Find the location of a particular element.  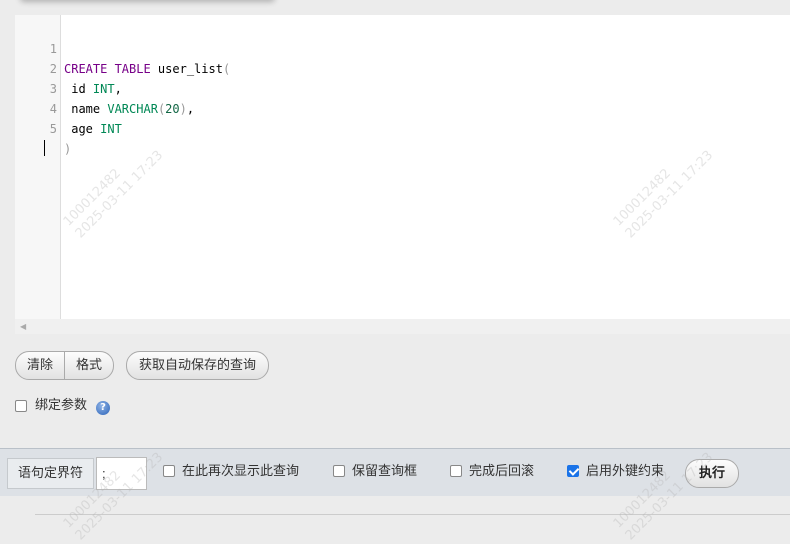

code-text: age INT is located at coordinates (93, 129).